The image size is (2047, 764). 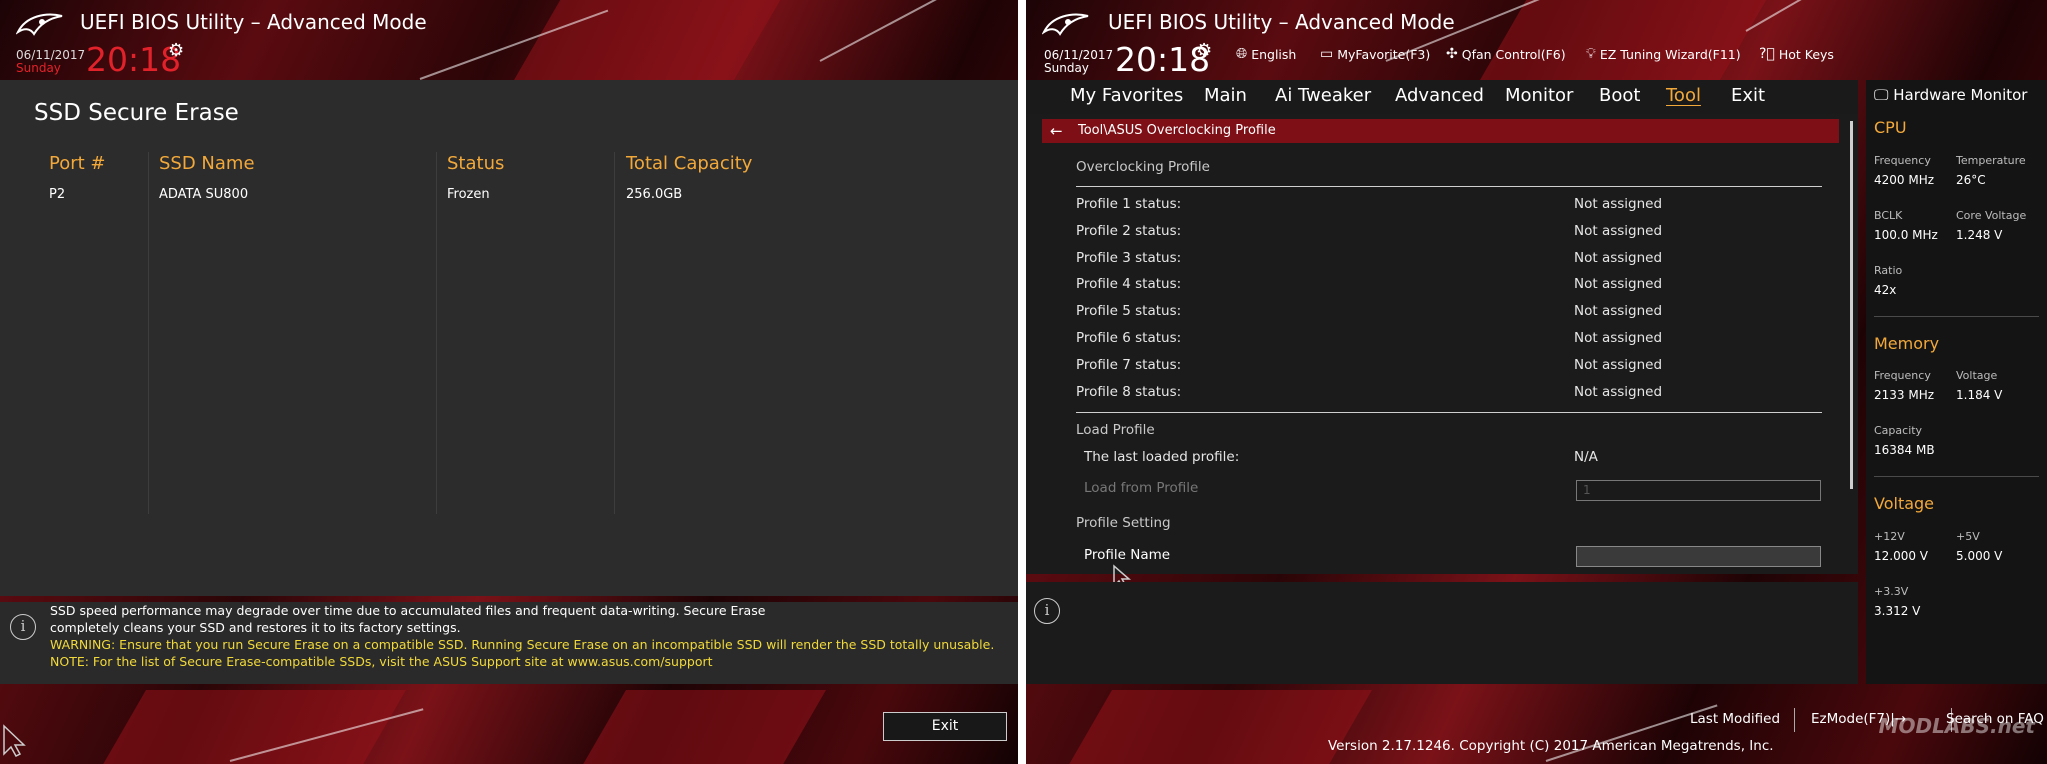 What do you see at coordinates (1904, 395) in the screenshot?
I see `memory-frequency-value: 2133 MHz` at bounding box center [1904, 395].